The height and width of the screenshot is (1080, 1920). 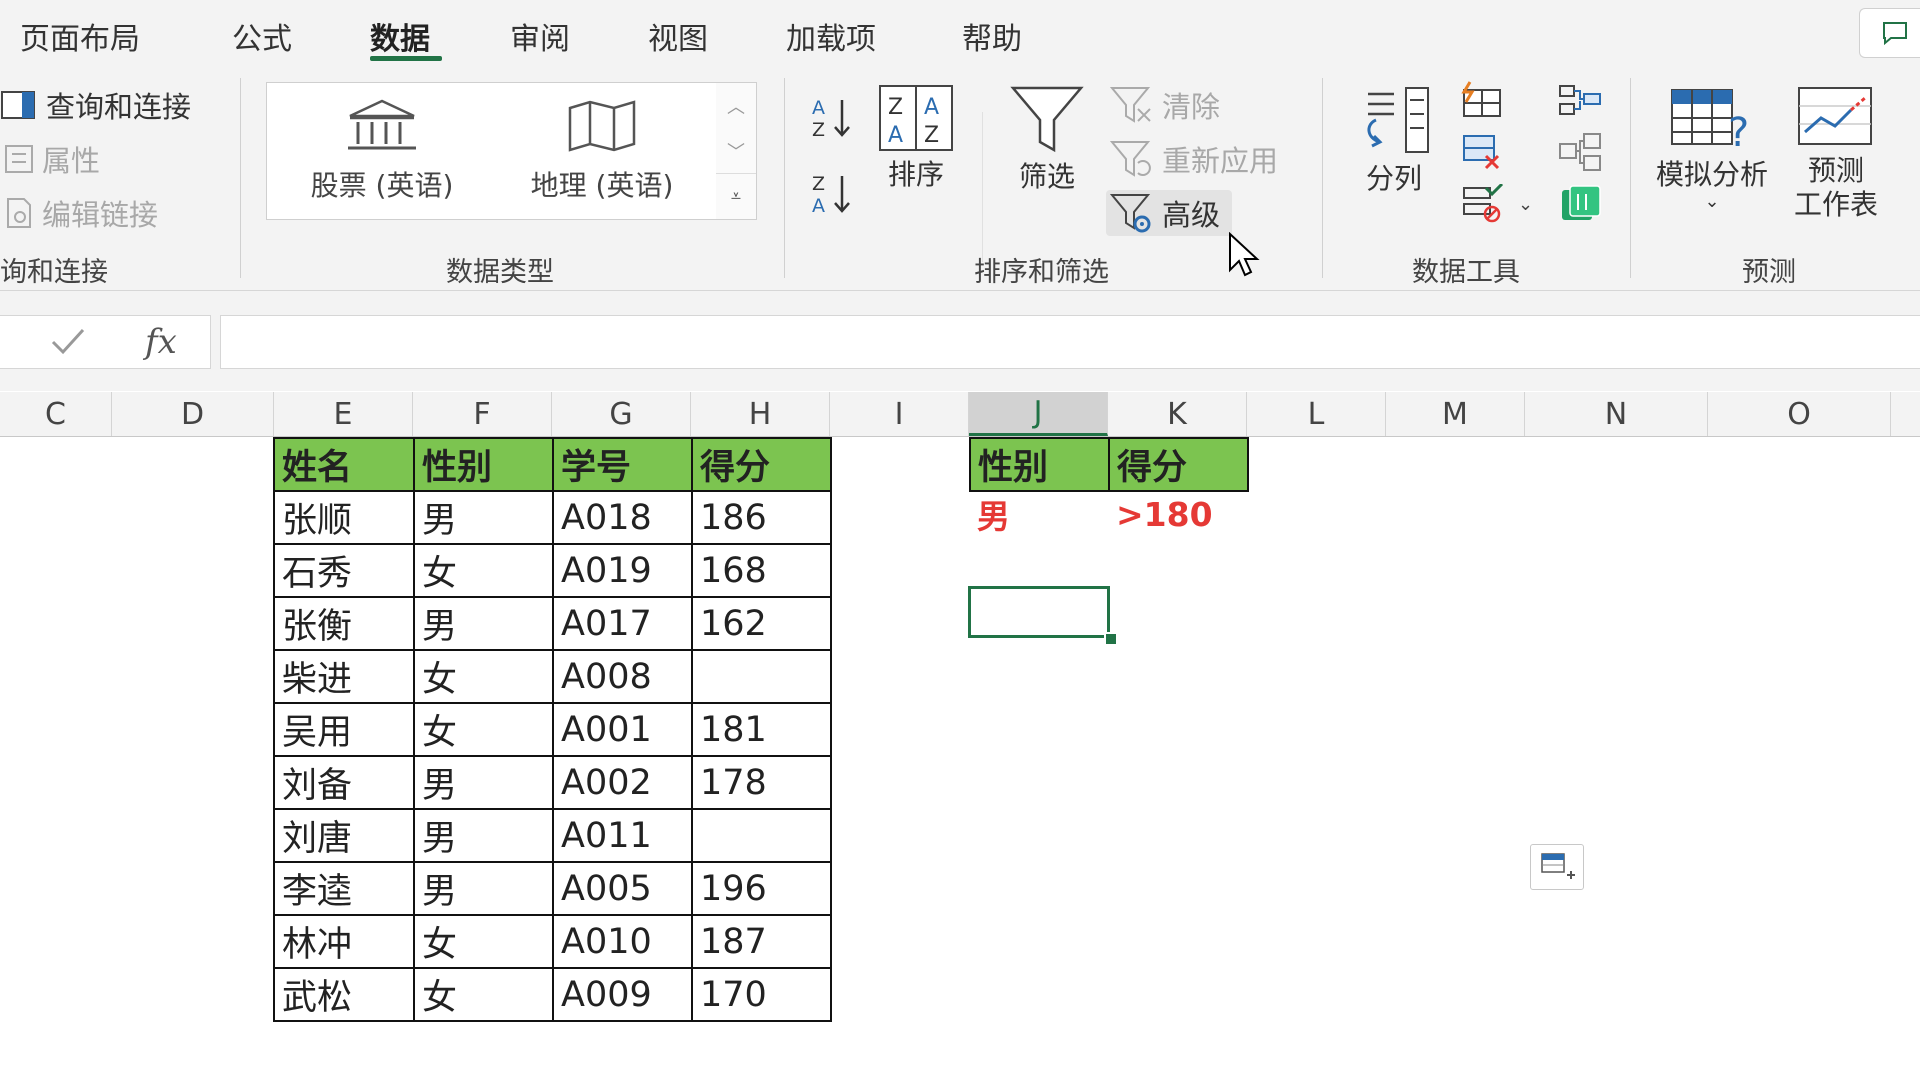 I want to click on comments-button, so click(x=1889, y=33).